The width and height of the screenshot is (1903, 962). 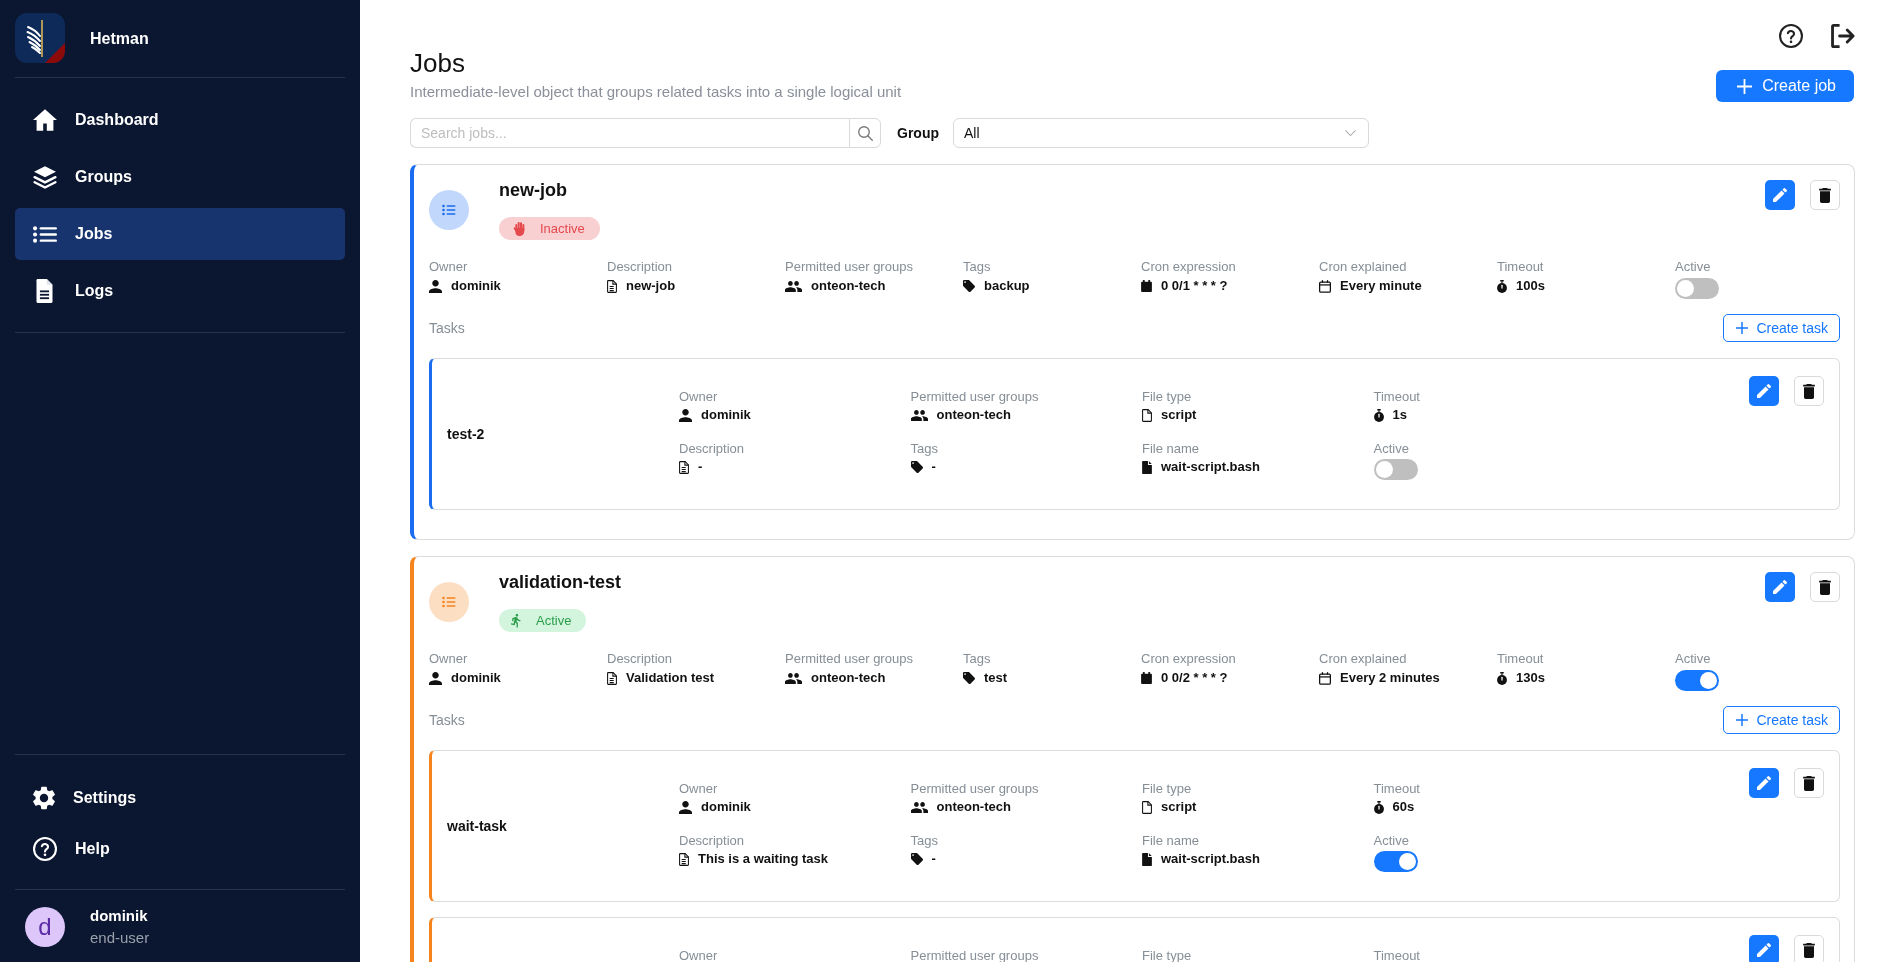 I want to click on nav-item: Help, so click(x=180, y=849).